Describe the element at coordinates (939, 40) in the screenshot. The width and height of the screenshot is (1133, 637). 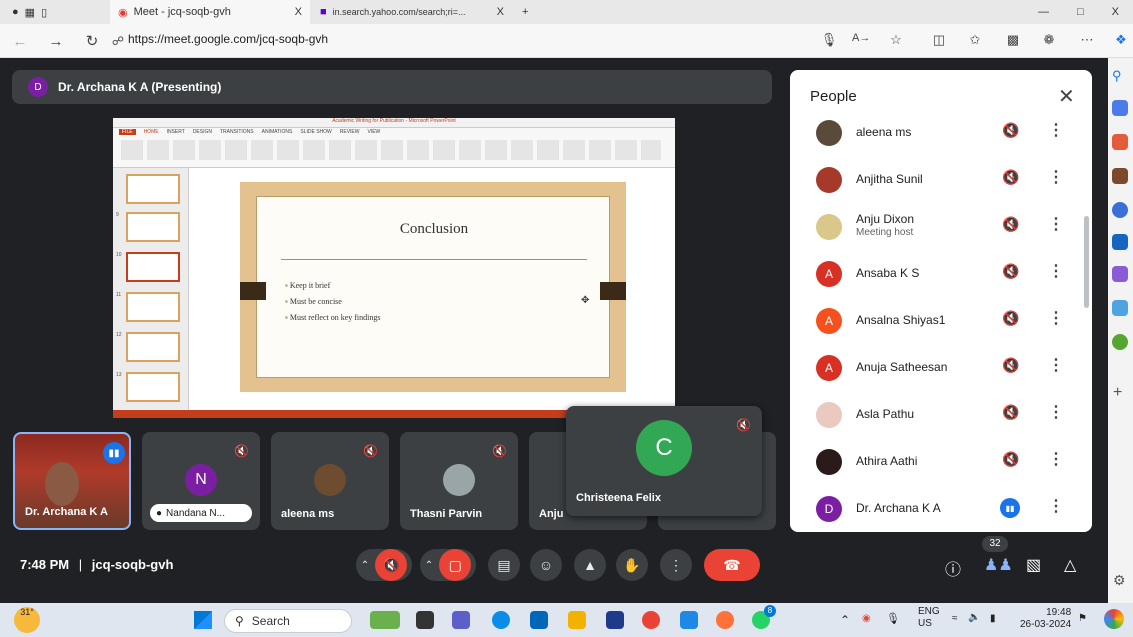
I see `split-screen-icon: ◫` at that location.